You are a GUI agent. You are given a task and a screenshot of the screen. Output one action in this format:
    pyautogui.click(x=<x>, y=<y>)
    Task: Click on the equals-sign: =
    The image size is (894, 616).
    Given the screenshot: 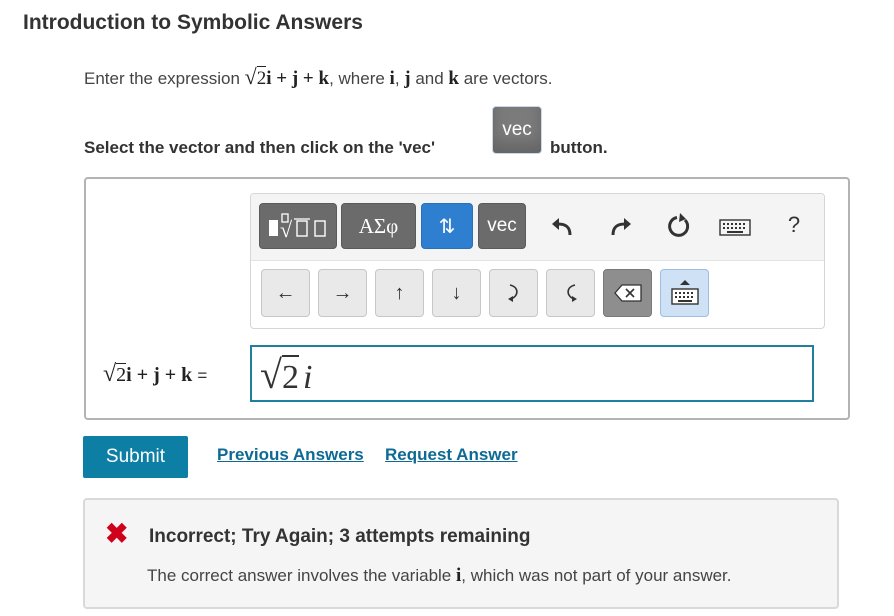 What is the action you would take?
    pyautogui.click(x=202, y=375)
    